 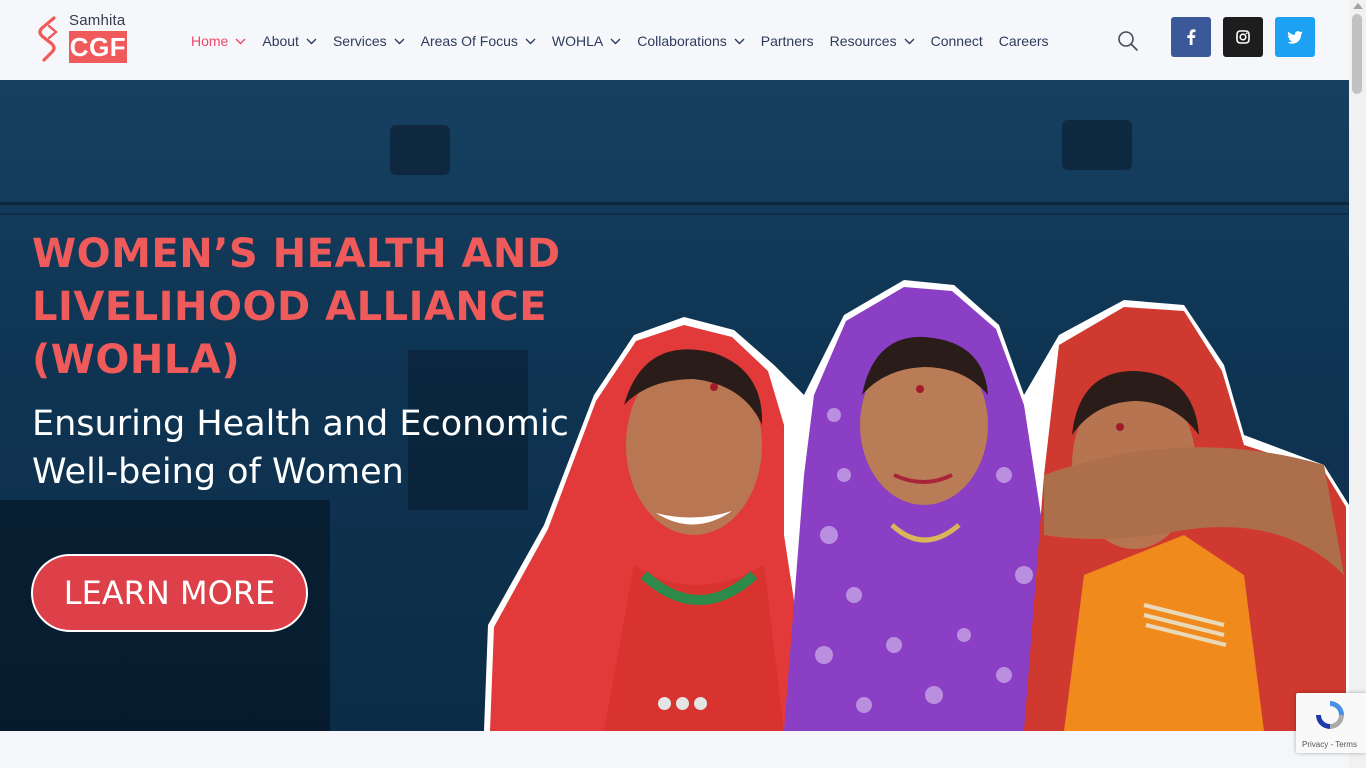 I want to click on nav-item-label: Areas Of Focus, so click(x=469, y=41).